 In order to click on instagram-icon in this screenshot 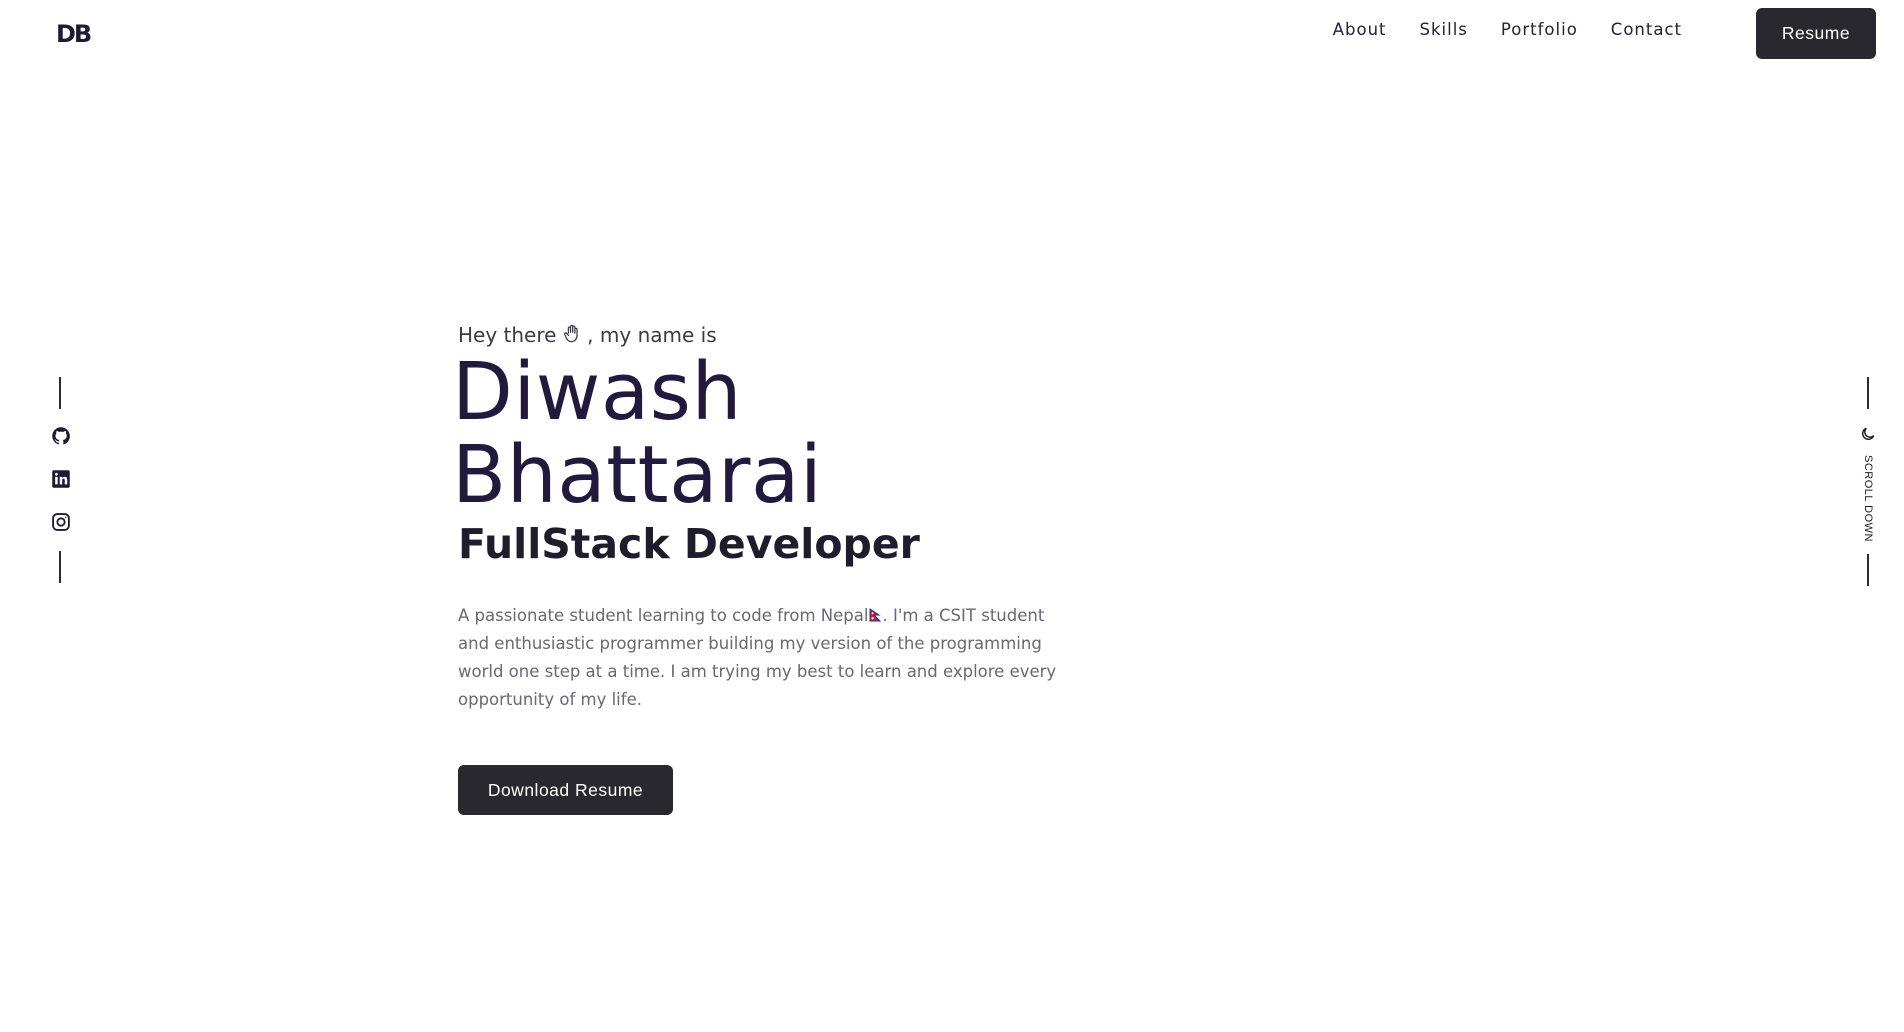, I will do `click(61, 522)`.